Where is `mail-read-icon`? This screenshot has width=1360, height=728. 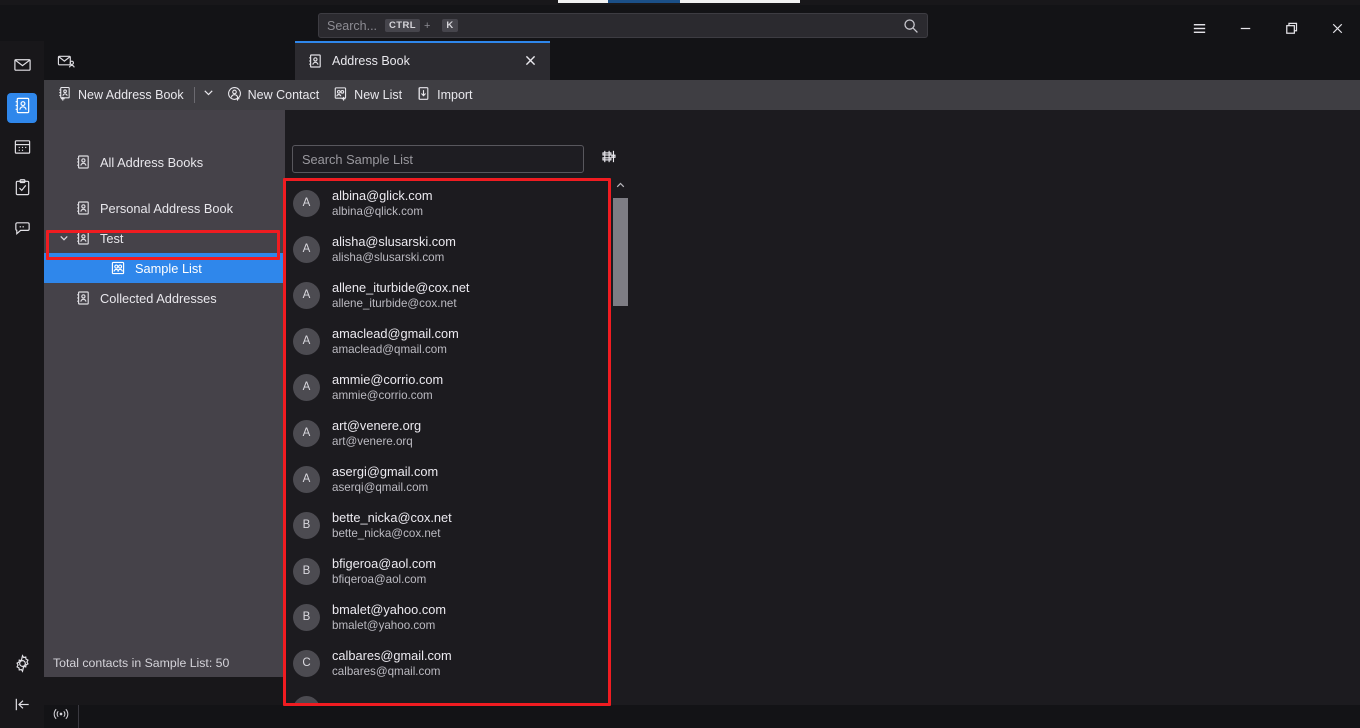 mail-read-icon is located at coordinates (66, 61).